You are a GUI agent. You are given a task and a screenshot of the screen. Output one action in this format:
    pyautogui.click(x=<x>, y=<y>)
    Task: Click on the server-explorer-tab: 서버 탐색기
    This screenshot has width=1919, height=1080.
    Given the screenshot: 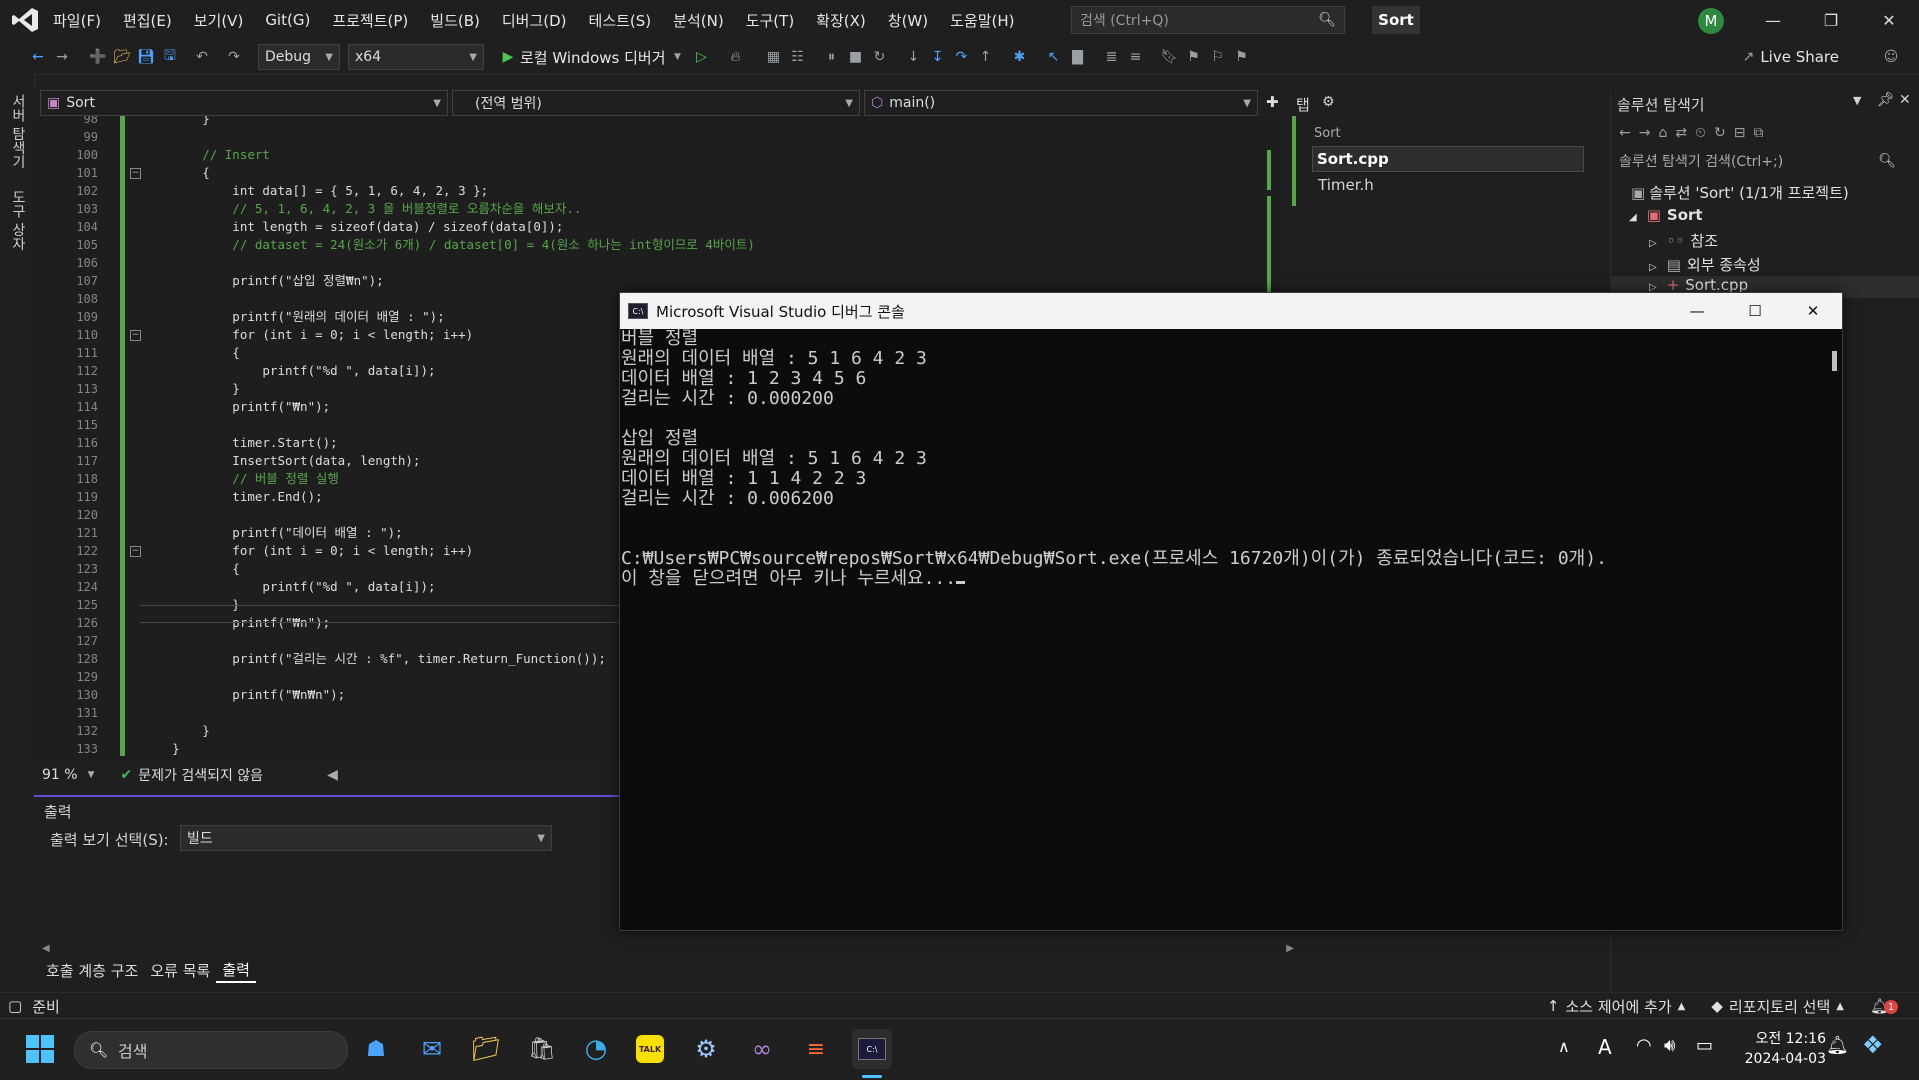 What is the action you would take?
    pyautogui.click(x=18, y=131)
    